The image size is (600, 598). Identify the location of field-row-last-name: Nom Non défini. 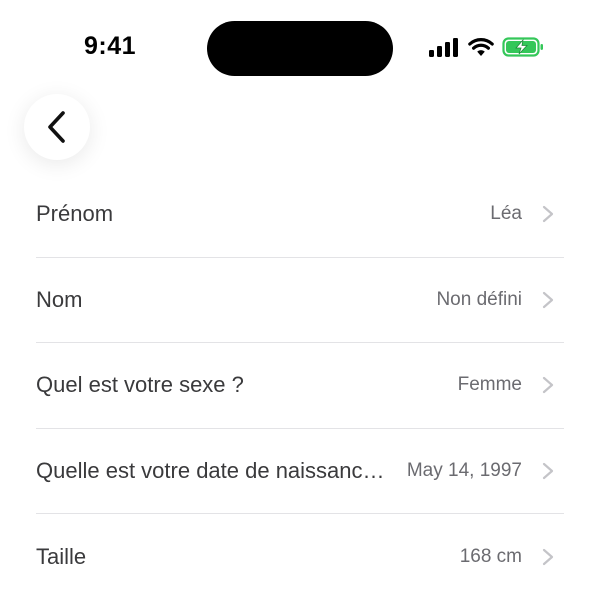
(300, 300).